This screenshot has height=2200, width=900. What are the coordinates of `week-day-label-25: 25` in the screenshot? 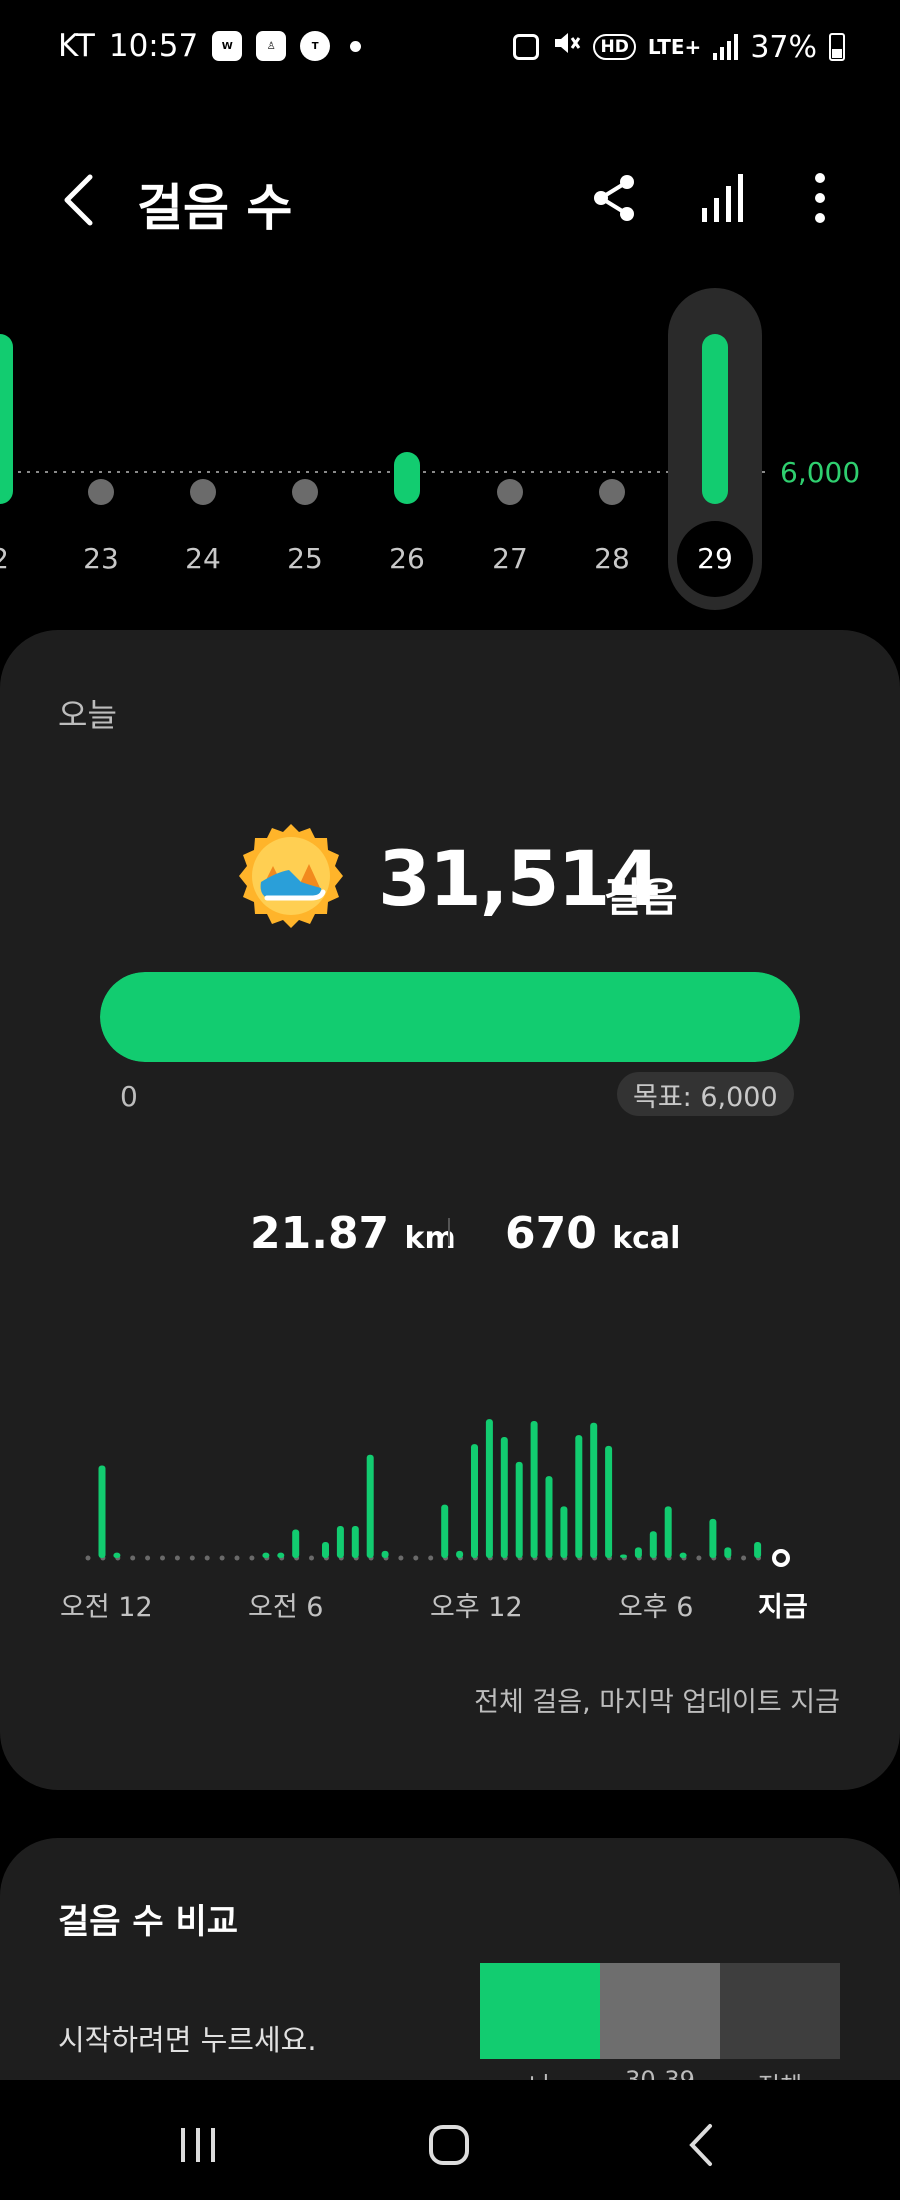 It's located at (305, 558).